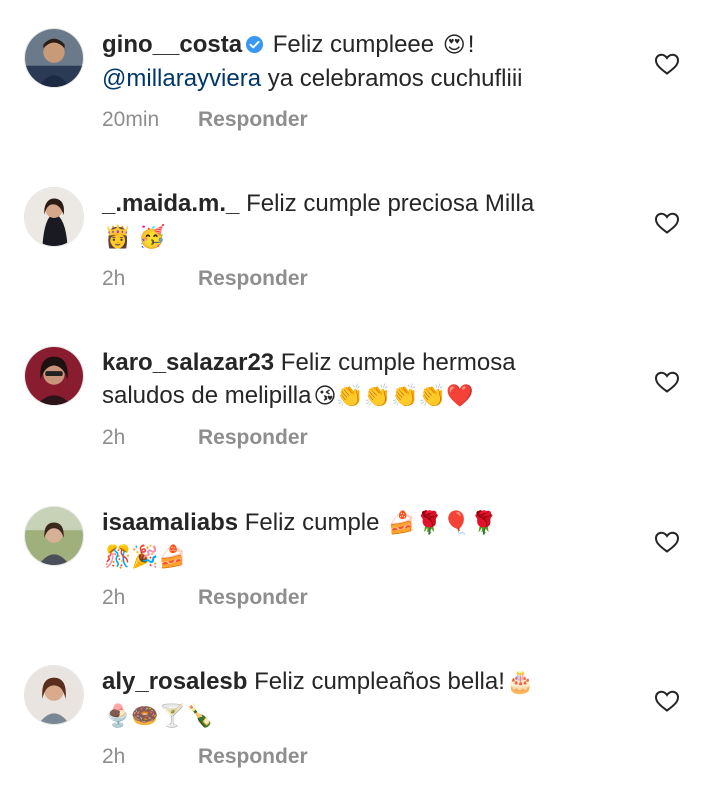 The height and width of the screenshot is (805, 704). I want to click on comment-body: Feliz cumpleee, so click(353, 44).